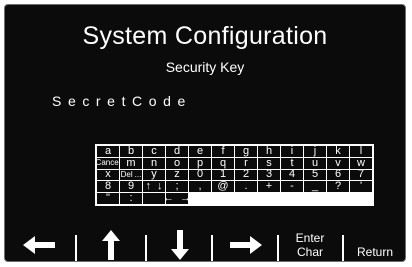 The height and width of the screenshot is (267, 412). I want to click on key-s: s, so click(269, 163).